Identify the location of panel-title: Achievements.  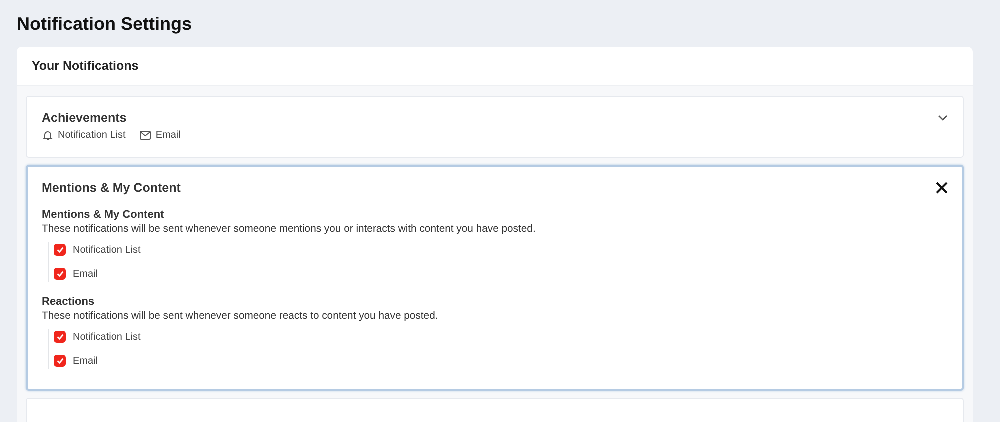
(84, 118).